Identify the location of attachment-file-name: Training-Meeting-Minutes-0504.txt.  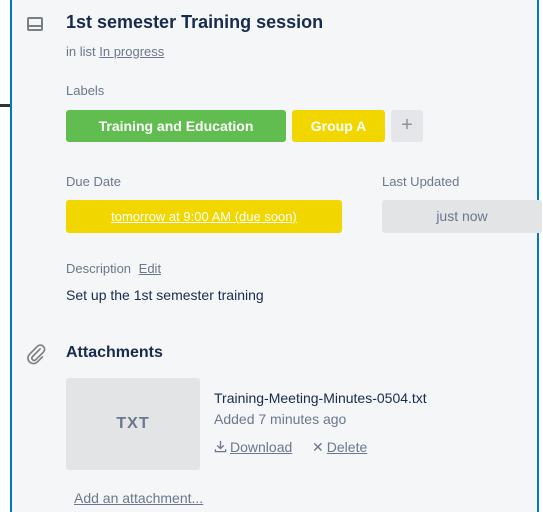
(320, 398).